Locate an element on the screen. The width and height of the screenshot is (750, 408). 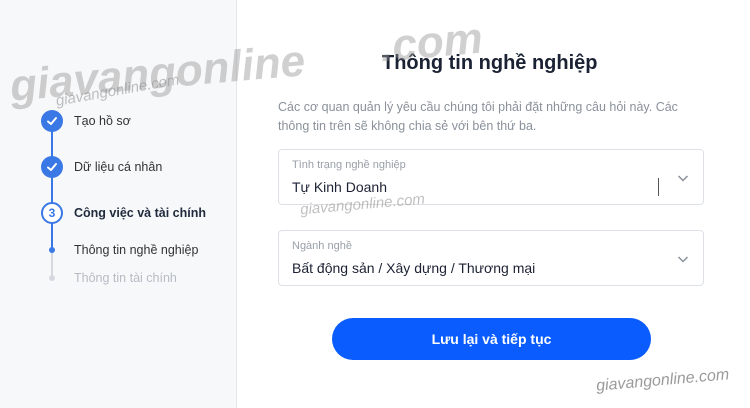
substep-label-career-info: Thông tin nghề nghiệp is located at coordinates (136, 250).